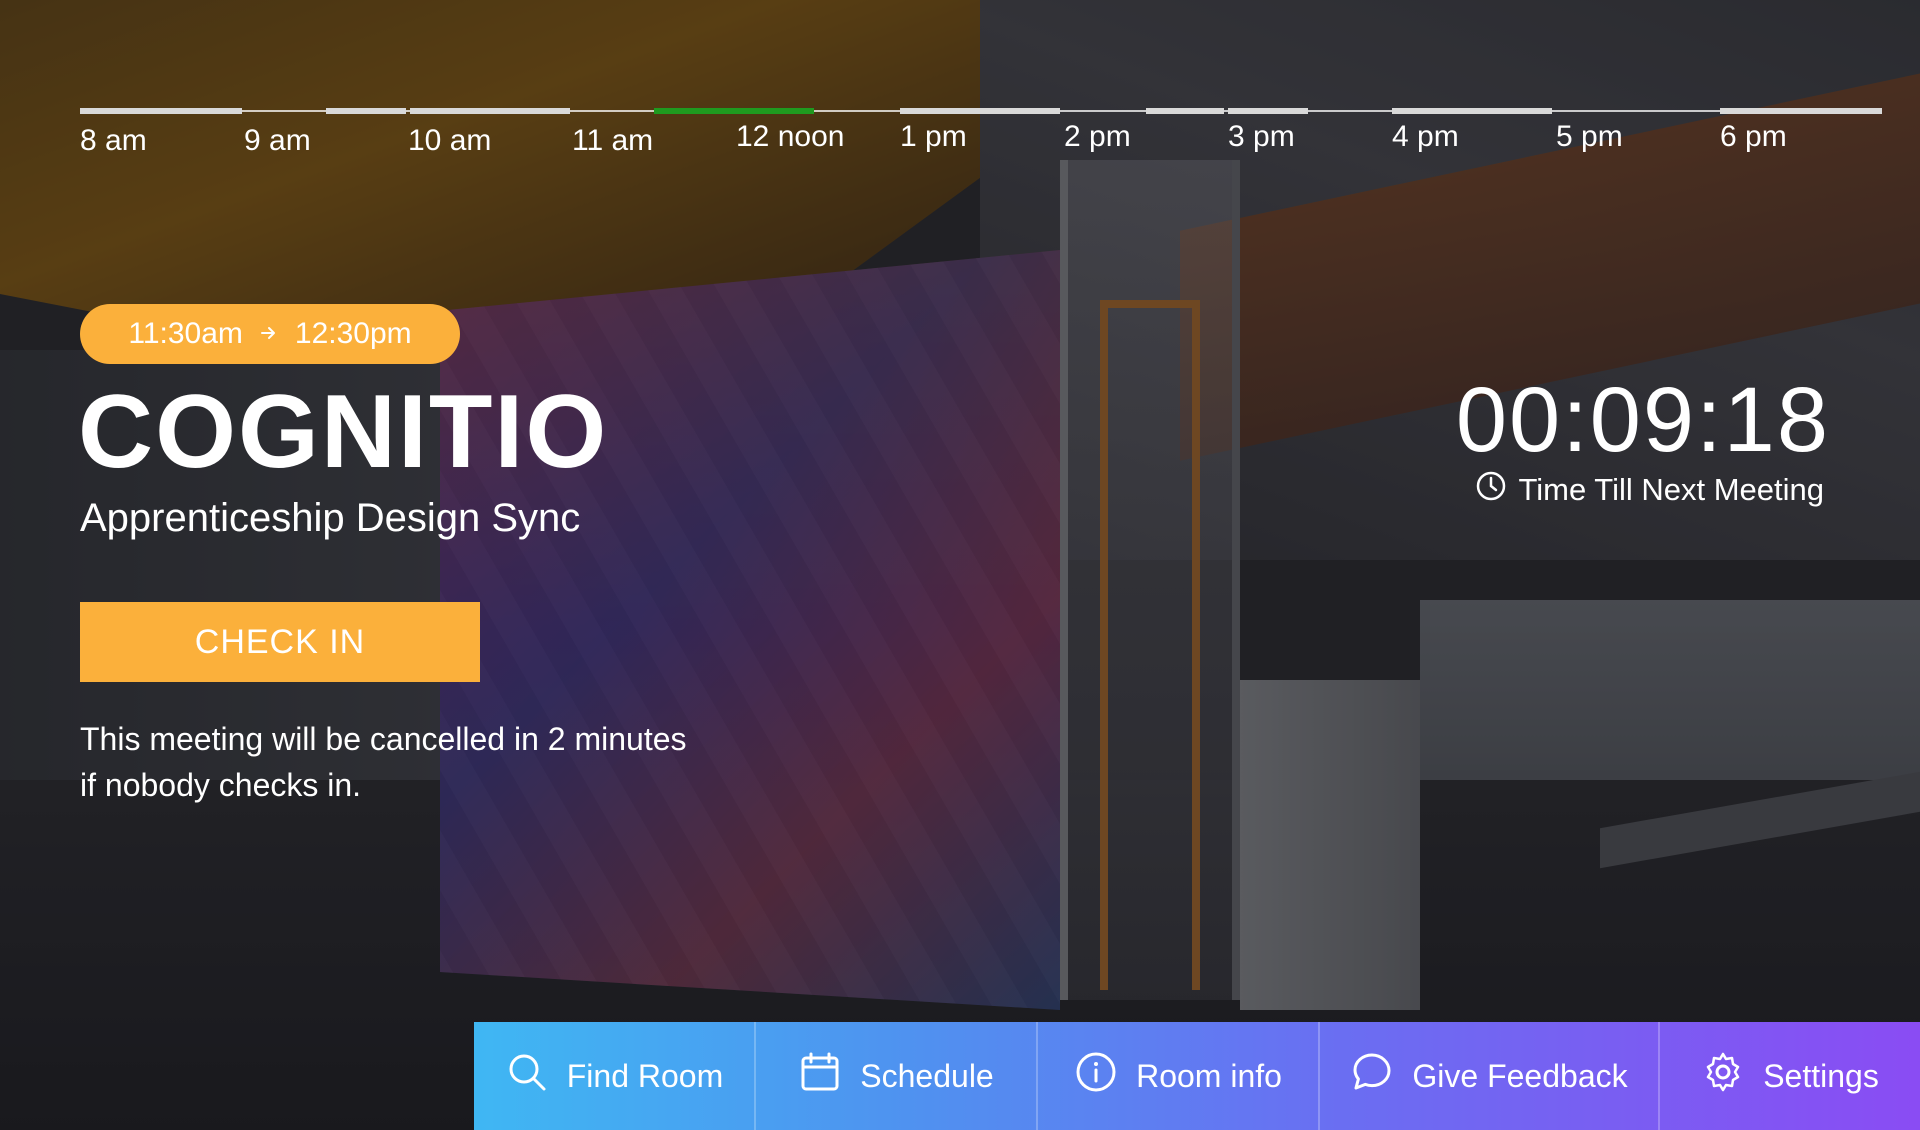  Describe the element at coordinates (1261, 136) in the screenshot. I see `timeline-label: 3 pm` at that location.